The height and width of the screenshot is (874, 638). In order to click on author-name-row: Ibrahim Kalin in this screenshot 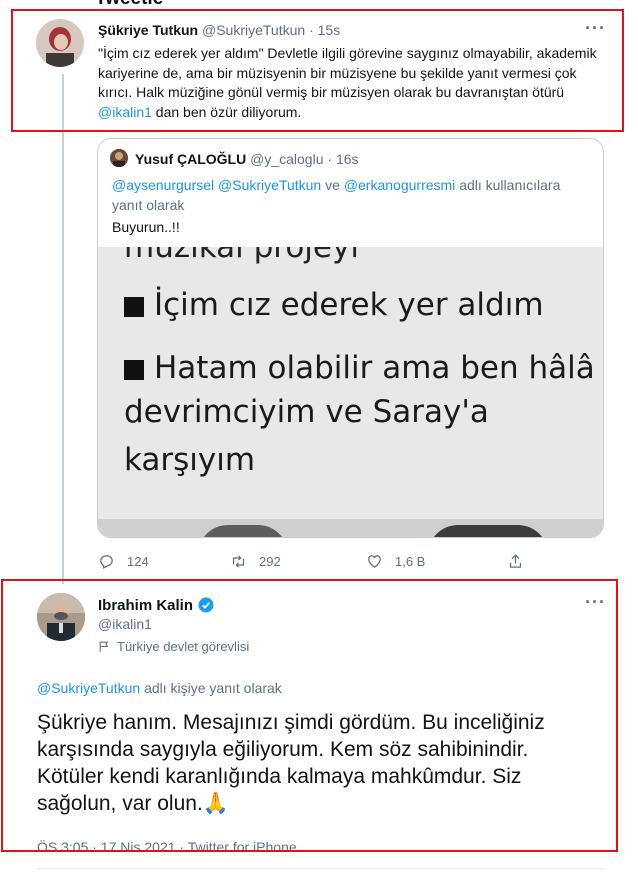, I will do `click(156, 605)`.